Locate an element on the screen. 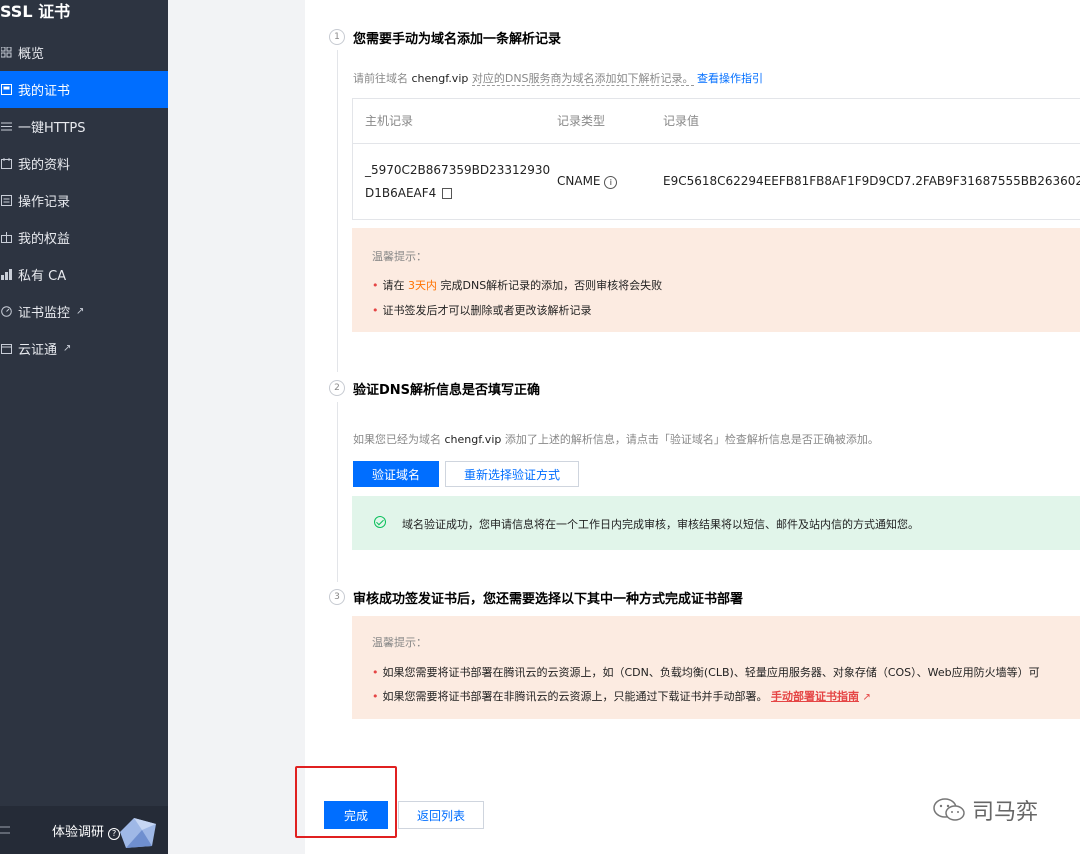 This screenshot has height=854, width=1080. sidebar-item-label: 我的资料 is located at coordinates (44, 165).